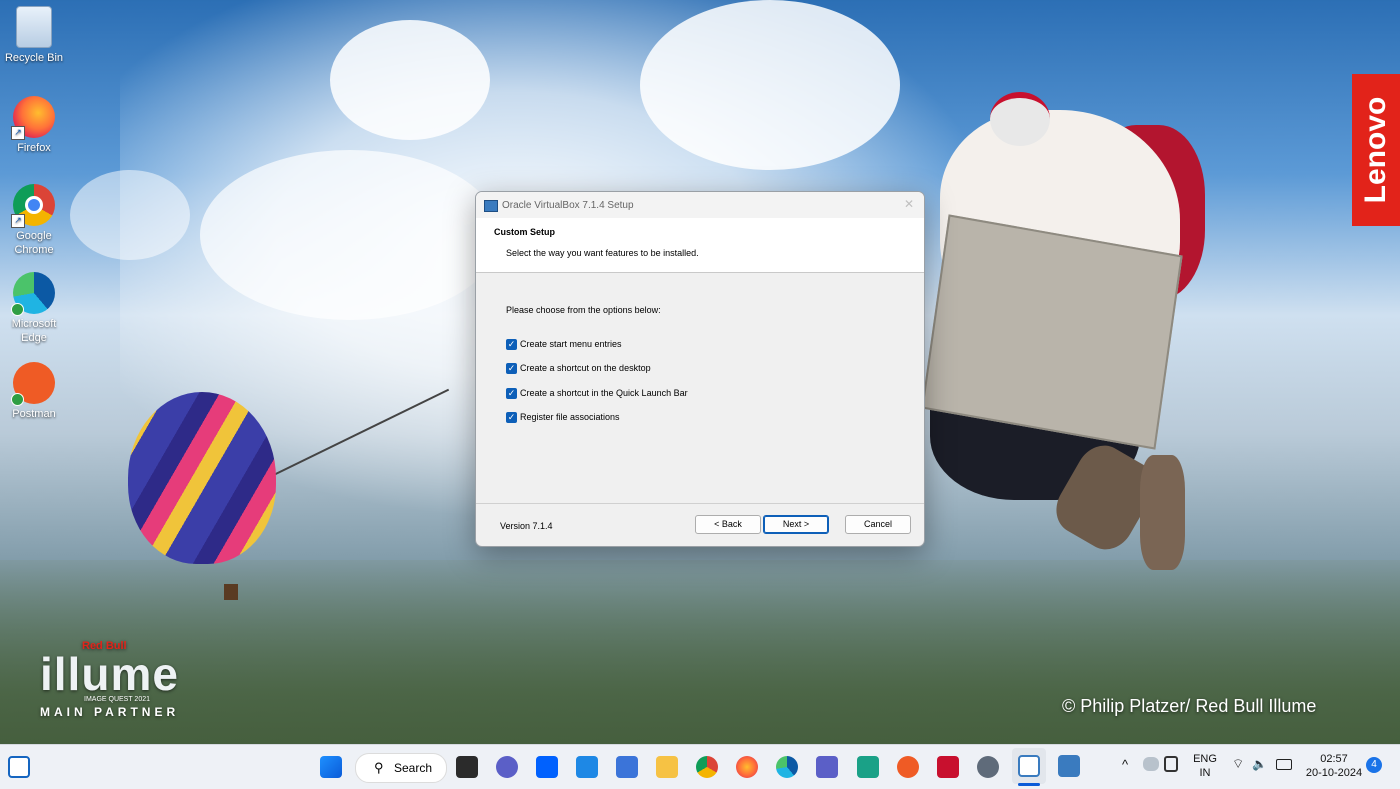 This screenshot has width=1400, height=789. I want to click on desktop-icon-firefox: ↗ Firefox, so click(34, 125).